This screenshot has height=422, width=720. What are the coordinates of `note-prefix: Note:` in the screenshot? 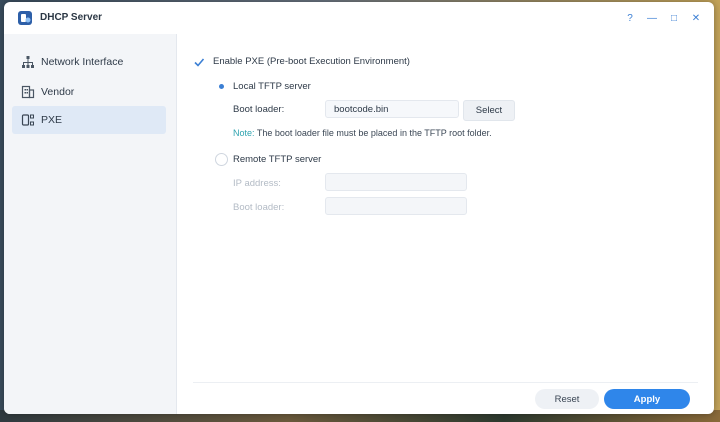 It's located at (244, 133).